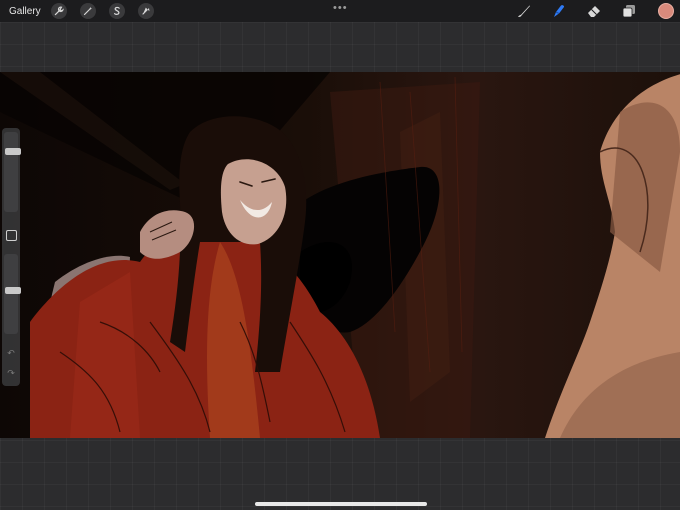  I want to click on modify-button, so click(11, 235).